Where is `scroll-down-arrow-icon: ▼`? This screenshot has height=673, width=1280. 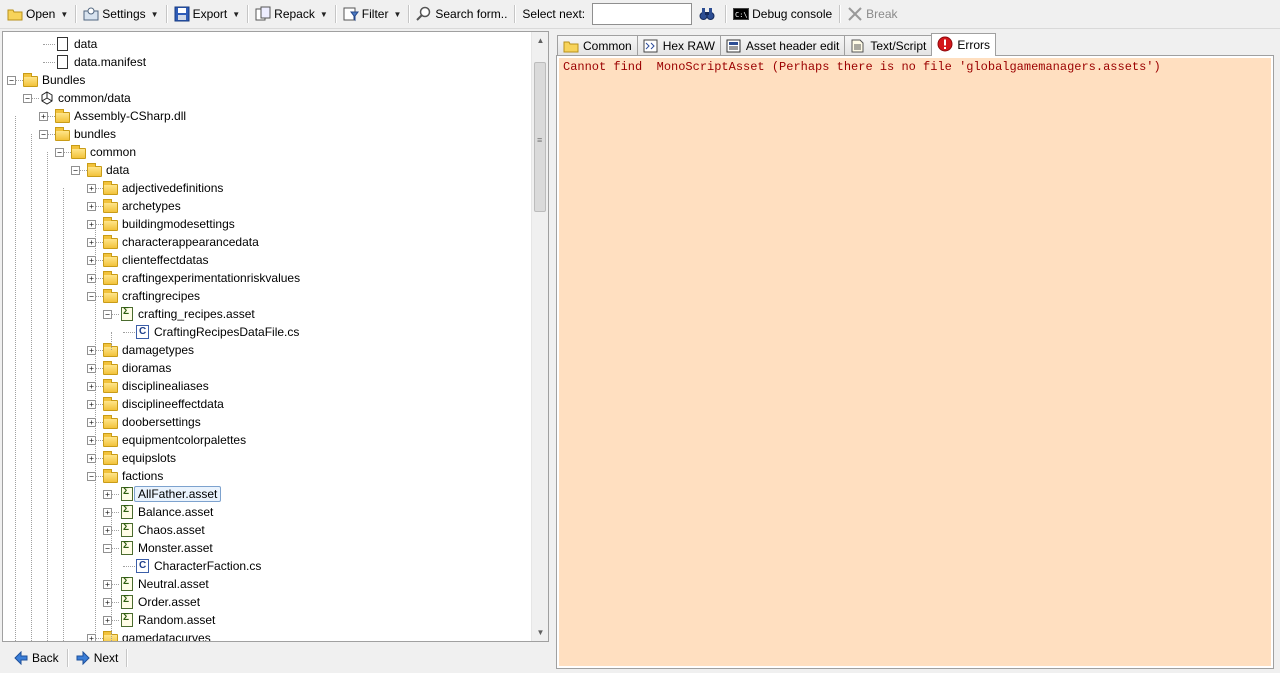
scroll-down-arrow-icon: ▼ is located at coordinates (540, 632).